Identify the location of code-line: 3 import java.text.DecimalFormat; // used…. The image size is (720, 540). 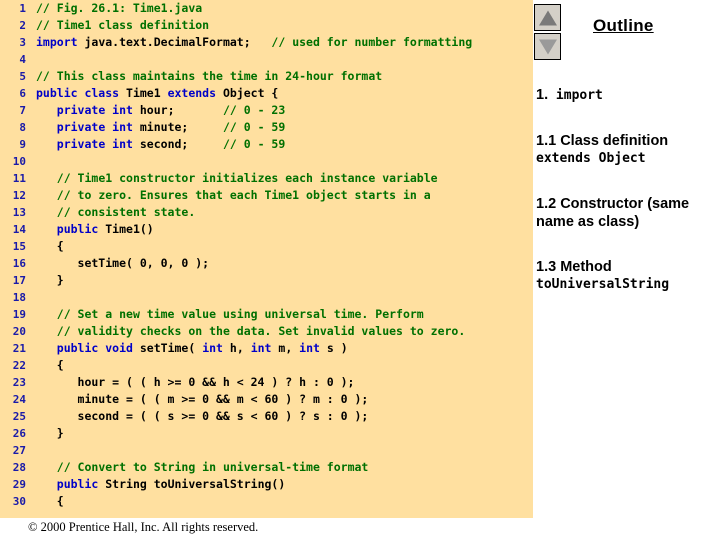
(266, 42).